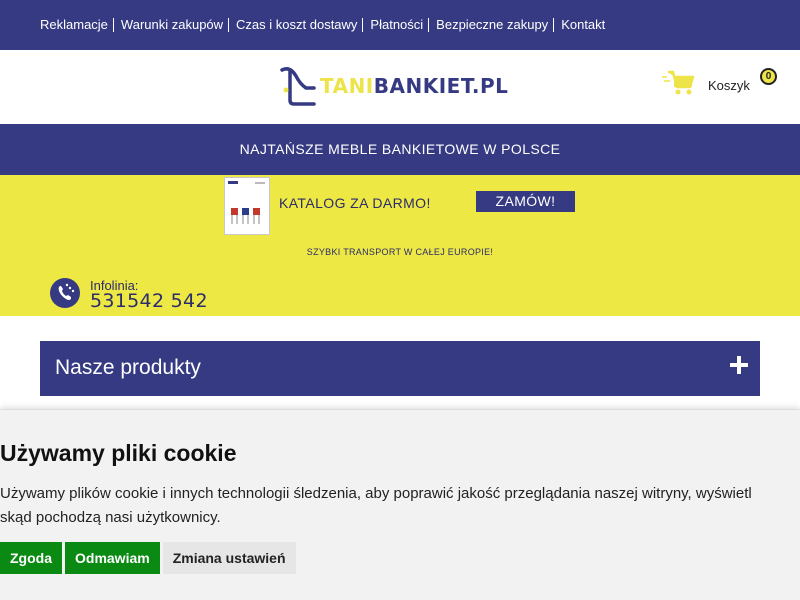 The image size is (800, 600). I want to click on cookie-reject-button: Odmawiam, so click(112, 558).